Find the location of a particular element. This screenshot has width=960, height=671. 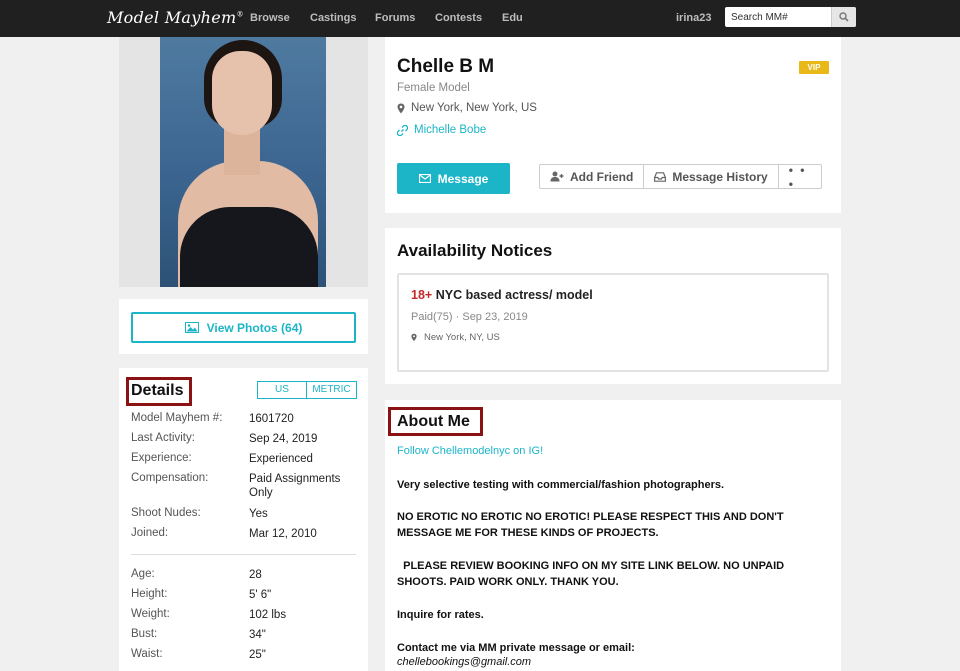

detail-label-compensation: Compensation: is located at coordinates (170, 478).